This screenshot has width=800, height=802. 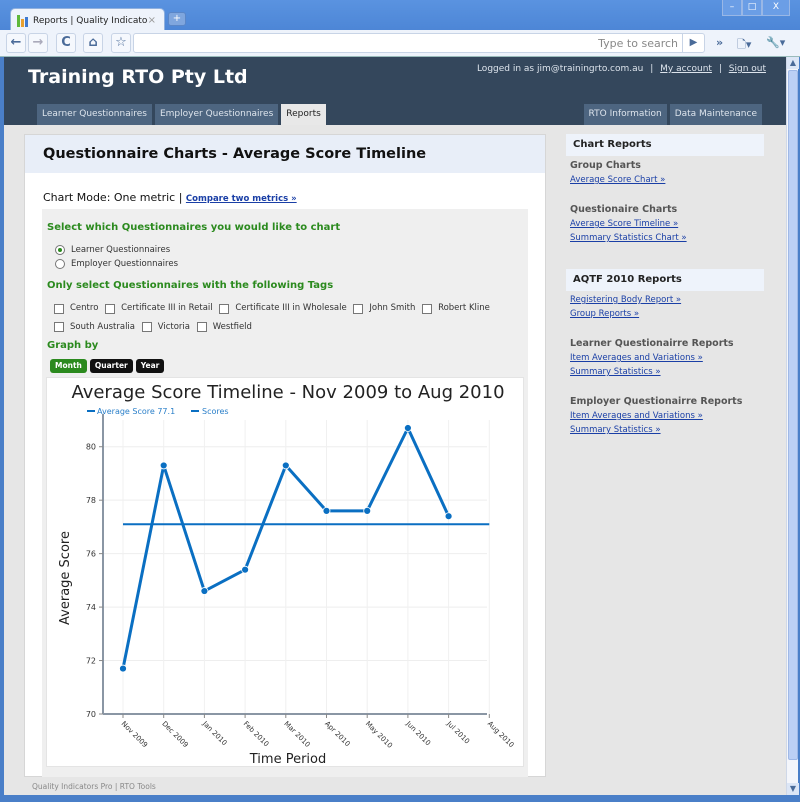 What do you see at coordinates (87, 20) in the screenshot?
I see `browser-tab: Reports | Quality Indicator... ×` at bounding box center [87, 20].